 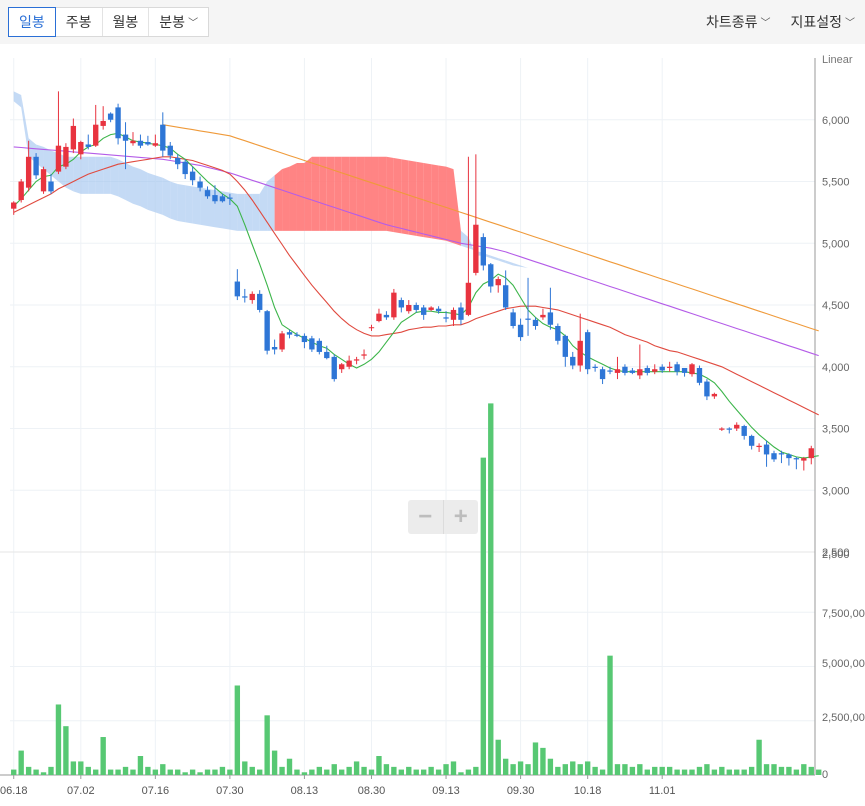 I want to click on zoom-in-button: +, so click(x=461, y=517).